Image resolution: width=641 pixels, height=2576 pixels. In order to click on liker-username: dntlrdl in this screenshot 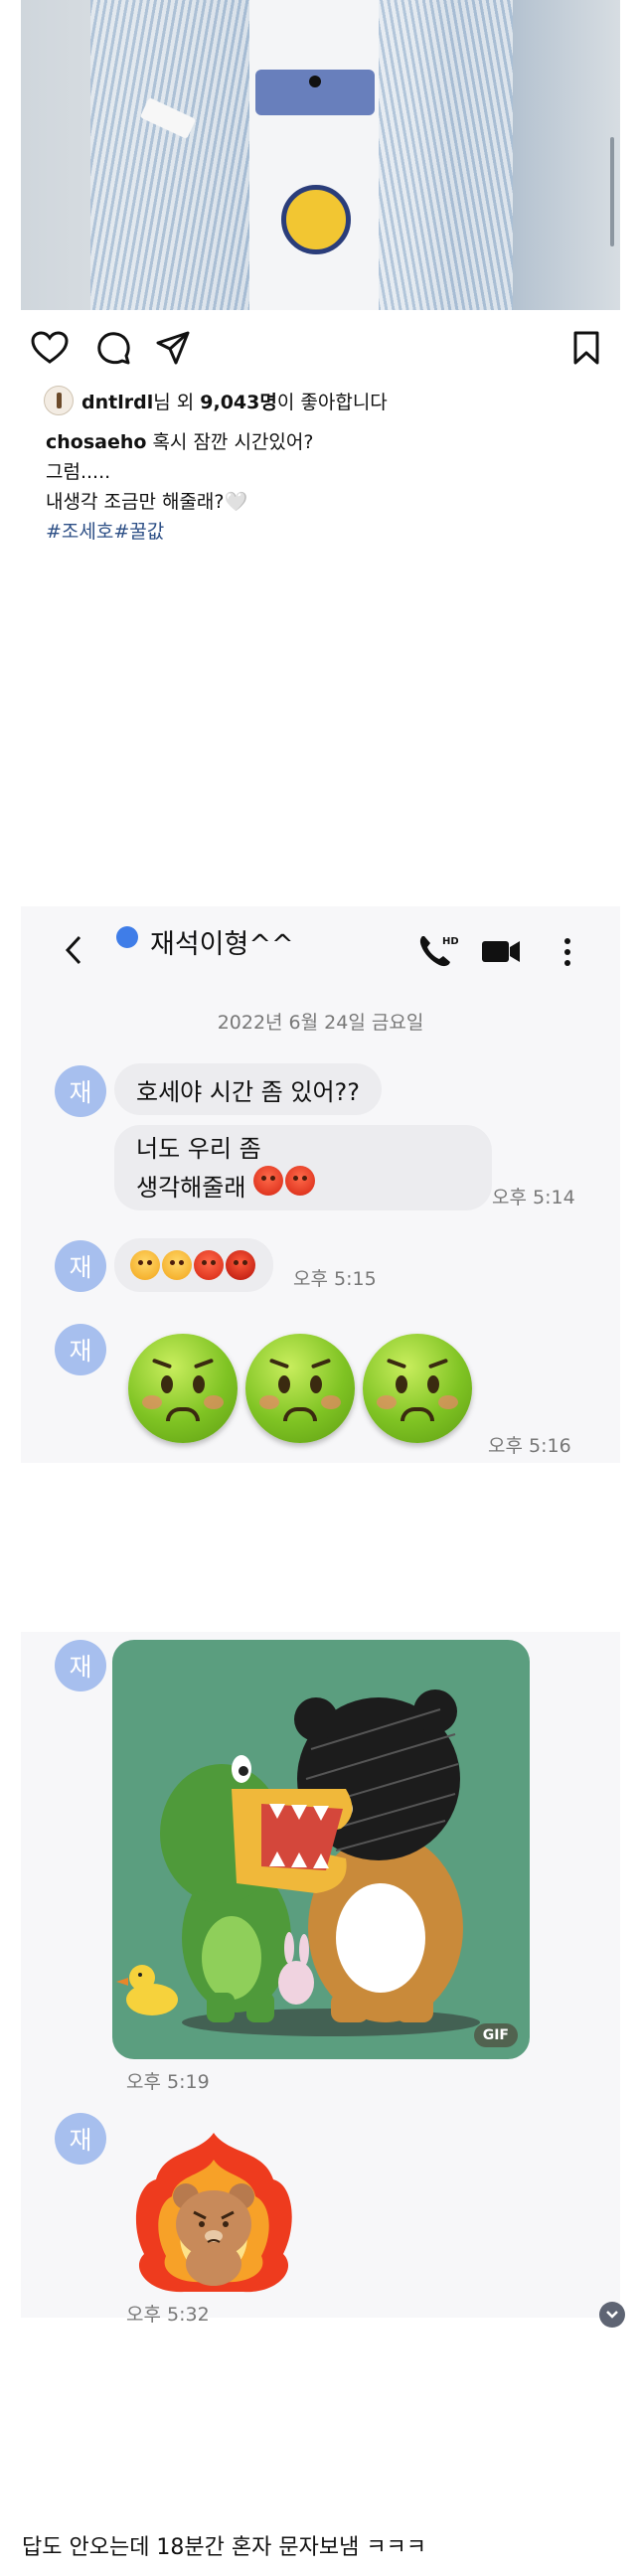, I will do `click(117, 402)`.